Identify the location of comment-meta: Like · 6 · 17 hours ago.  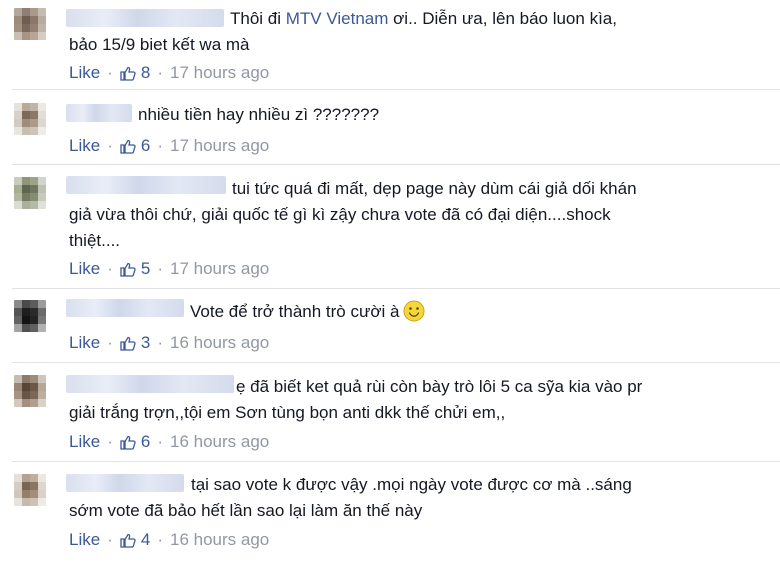
(169, 146).